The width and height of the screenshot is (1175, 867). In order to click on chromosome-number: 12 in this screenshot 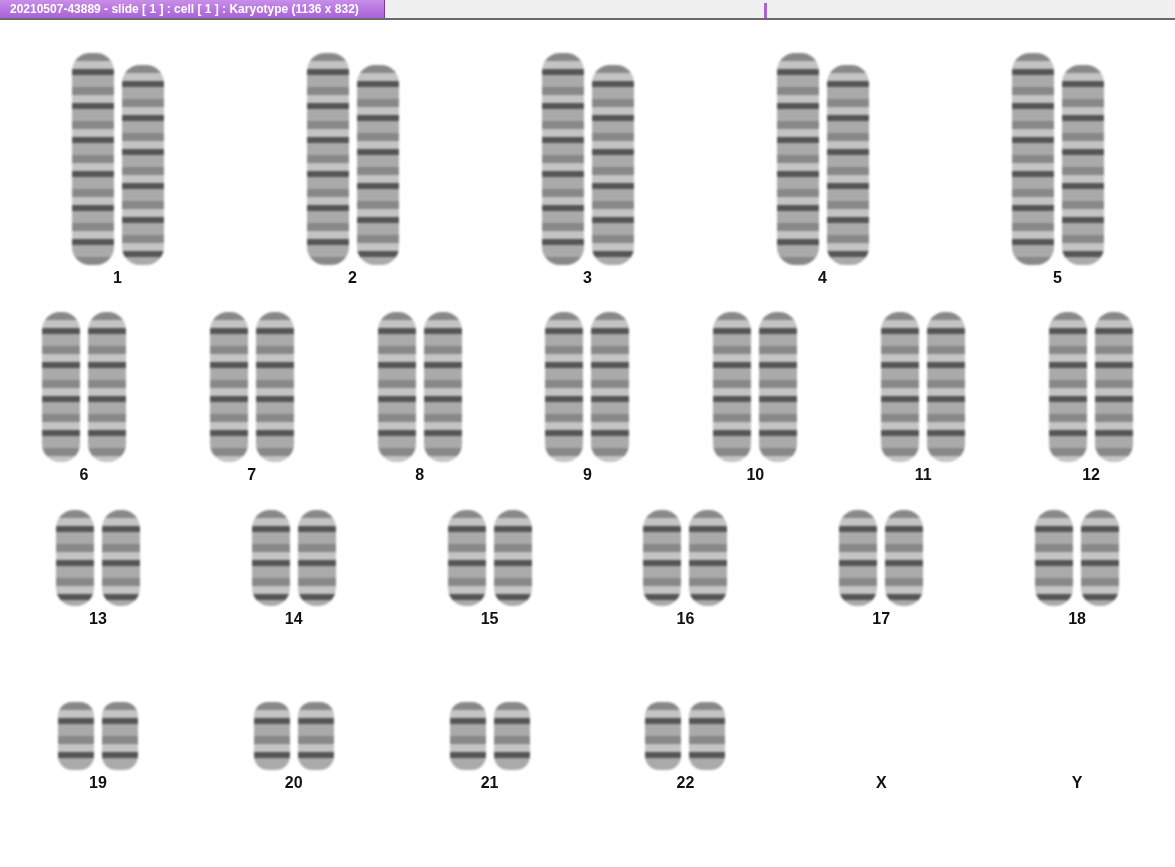, I will do `click(1091, 475)`.